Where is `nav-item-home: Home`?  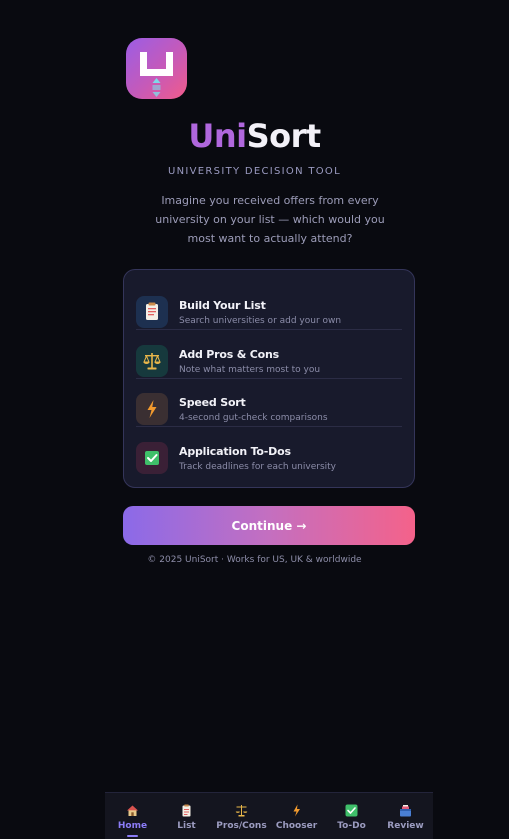
nav-item-home: Home is located at coordinates (132, 816).